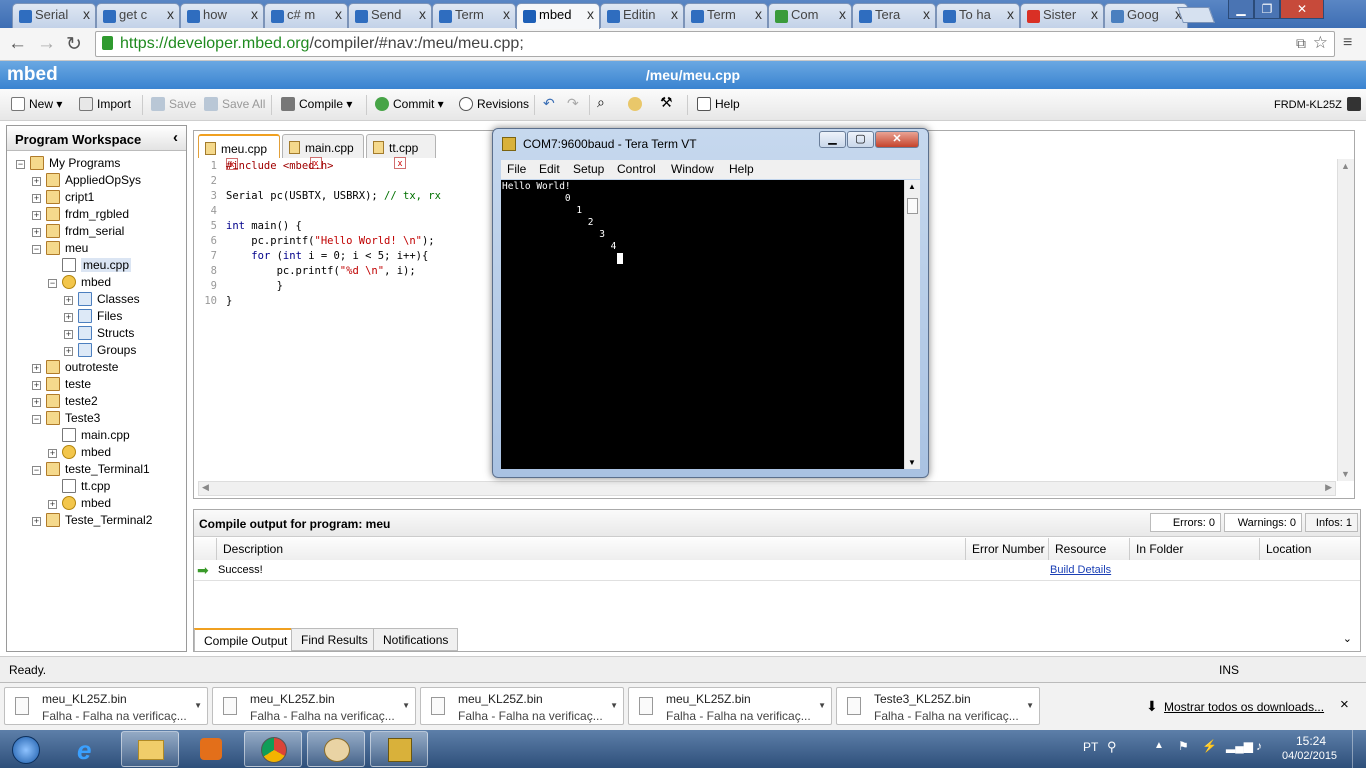 The image size is (1366, 768). I want to click on tray-expand-icon: ▲, so click(1159, 745).